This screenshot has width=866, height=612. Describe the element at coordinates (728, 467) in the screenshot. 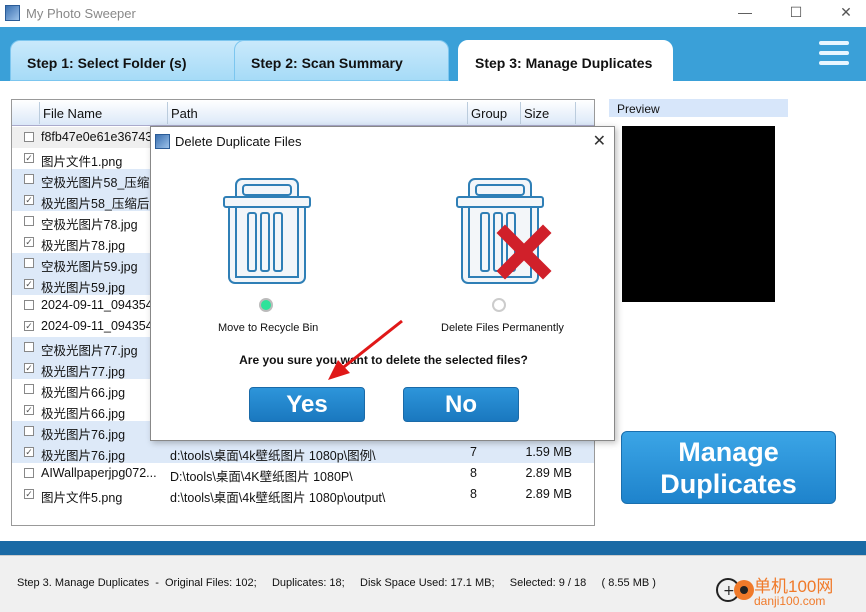

I see `manage-duplicates-button: Manage Duplicates` at that location.